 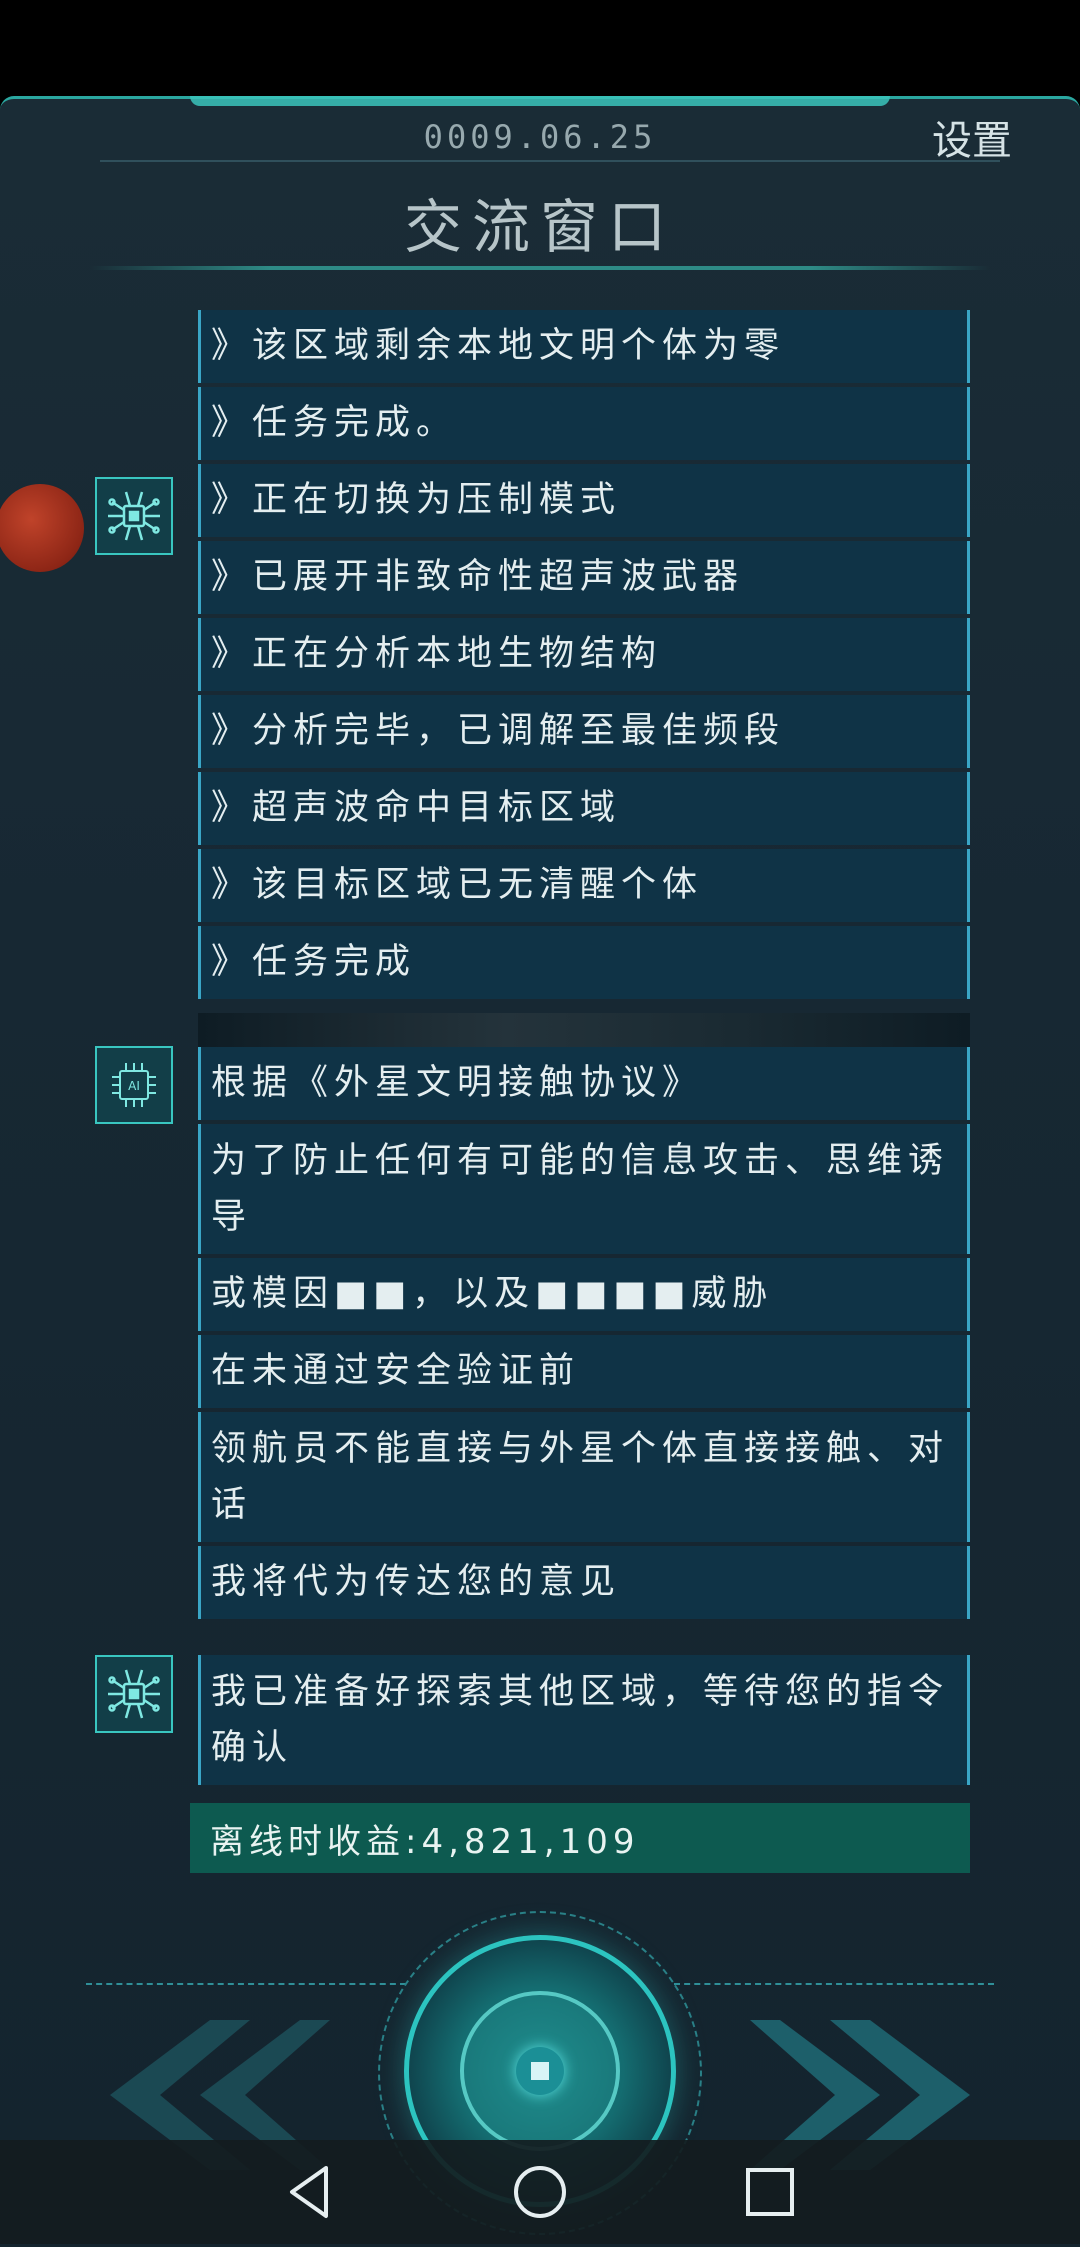 I want to click on scene-background-strip, so click(x=584, y=1030).